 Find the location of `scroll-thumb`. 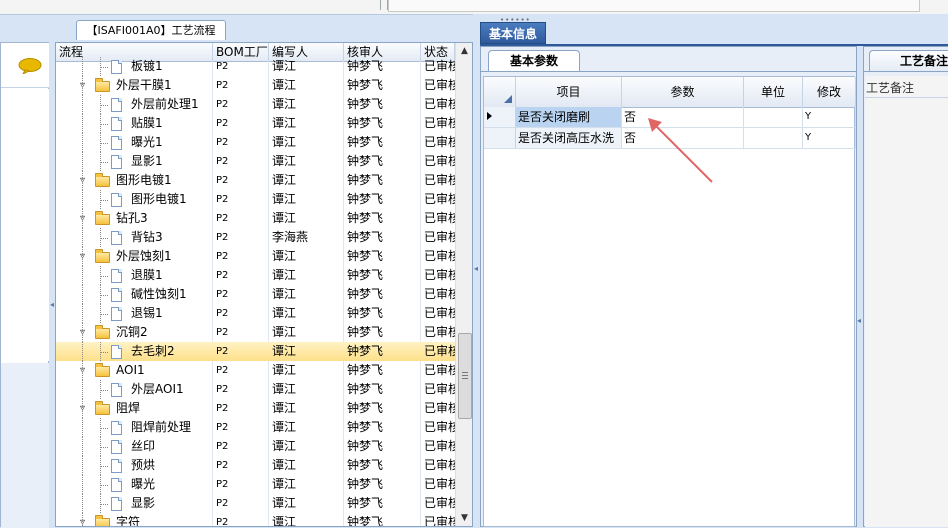

scroll-thumb is located at coordinates (465, 376).